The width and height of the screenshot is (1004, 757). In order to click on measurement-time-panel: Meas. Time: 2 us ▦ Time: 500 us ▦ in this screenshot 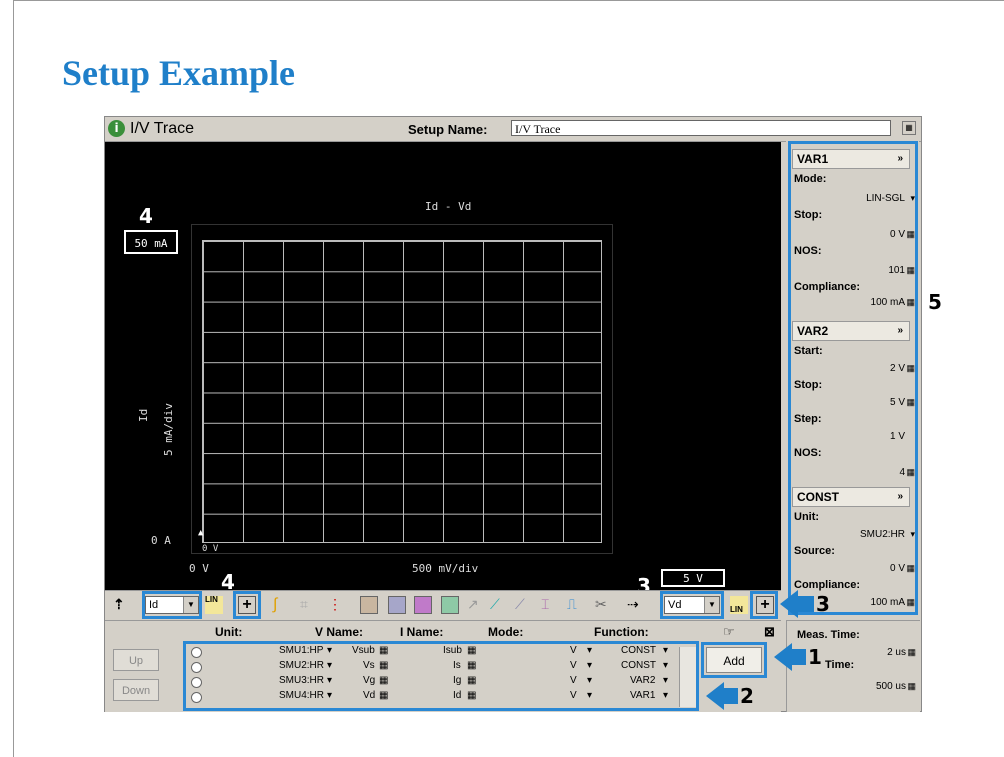, I will do `click(853, 666)`.